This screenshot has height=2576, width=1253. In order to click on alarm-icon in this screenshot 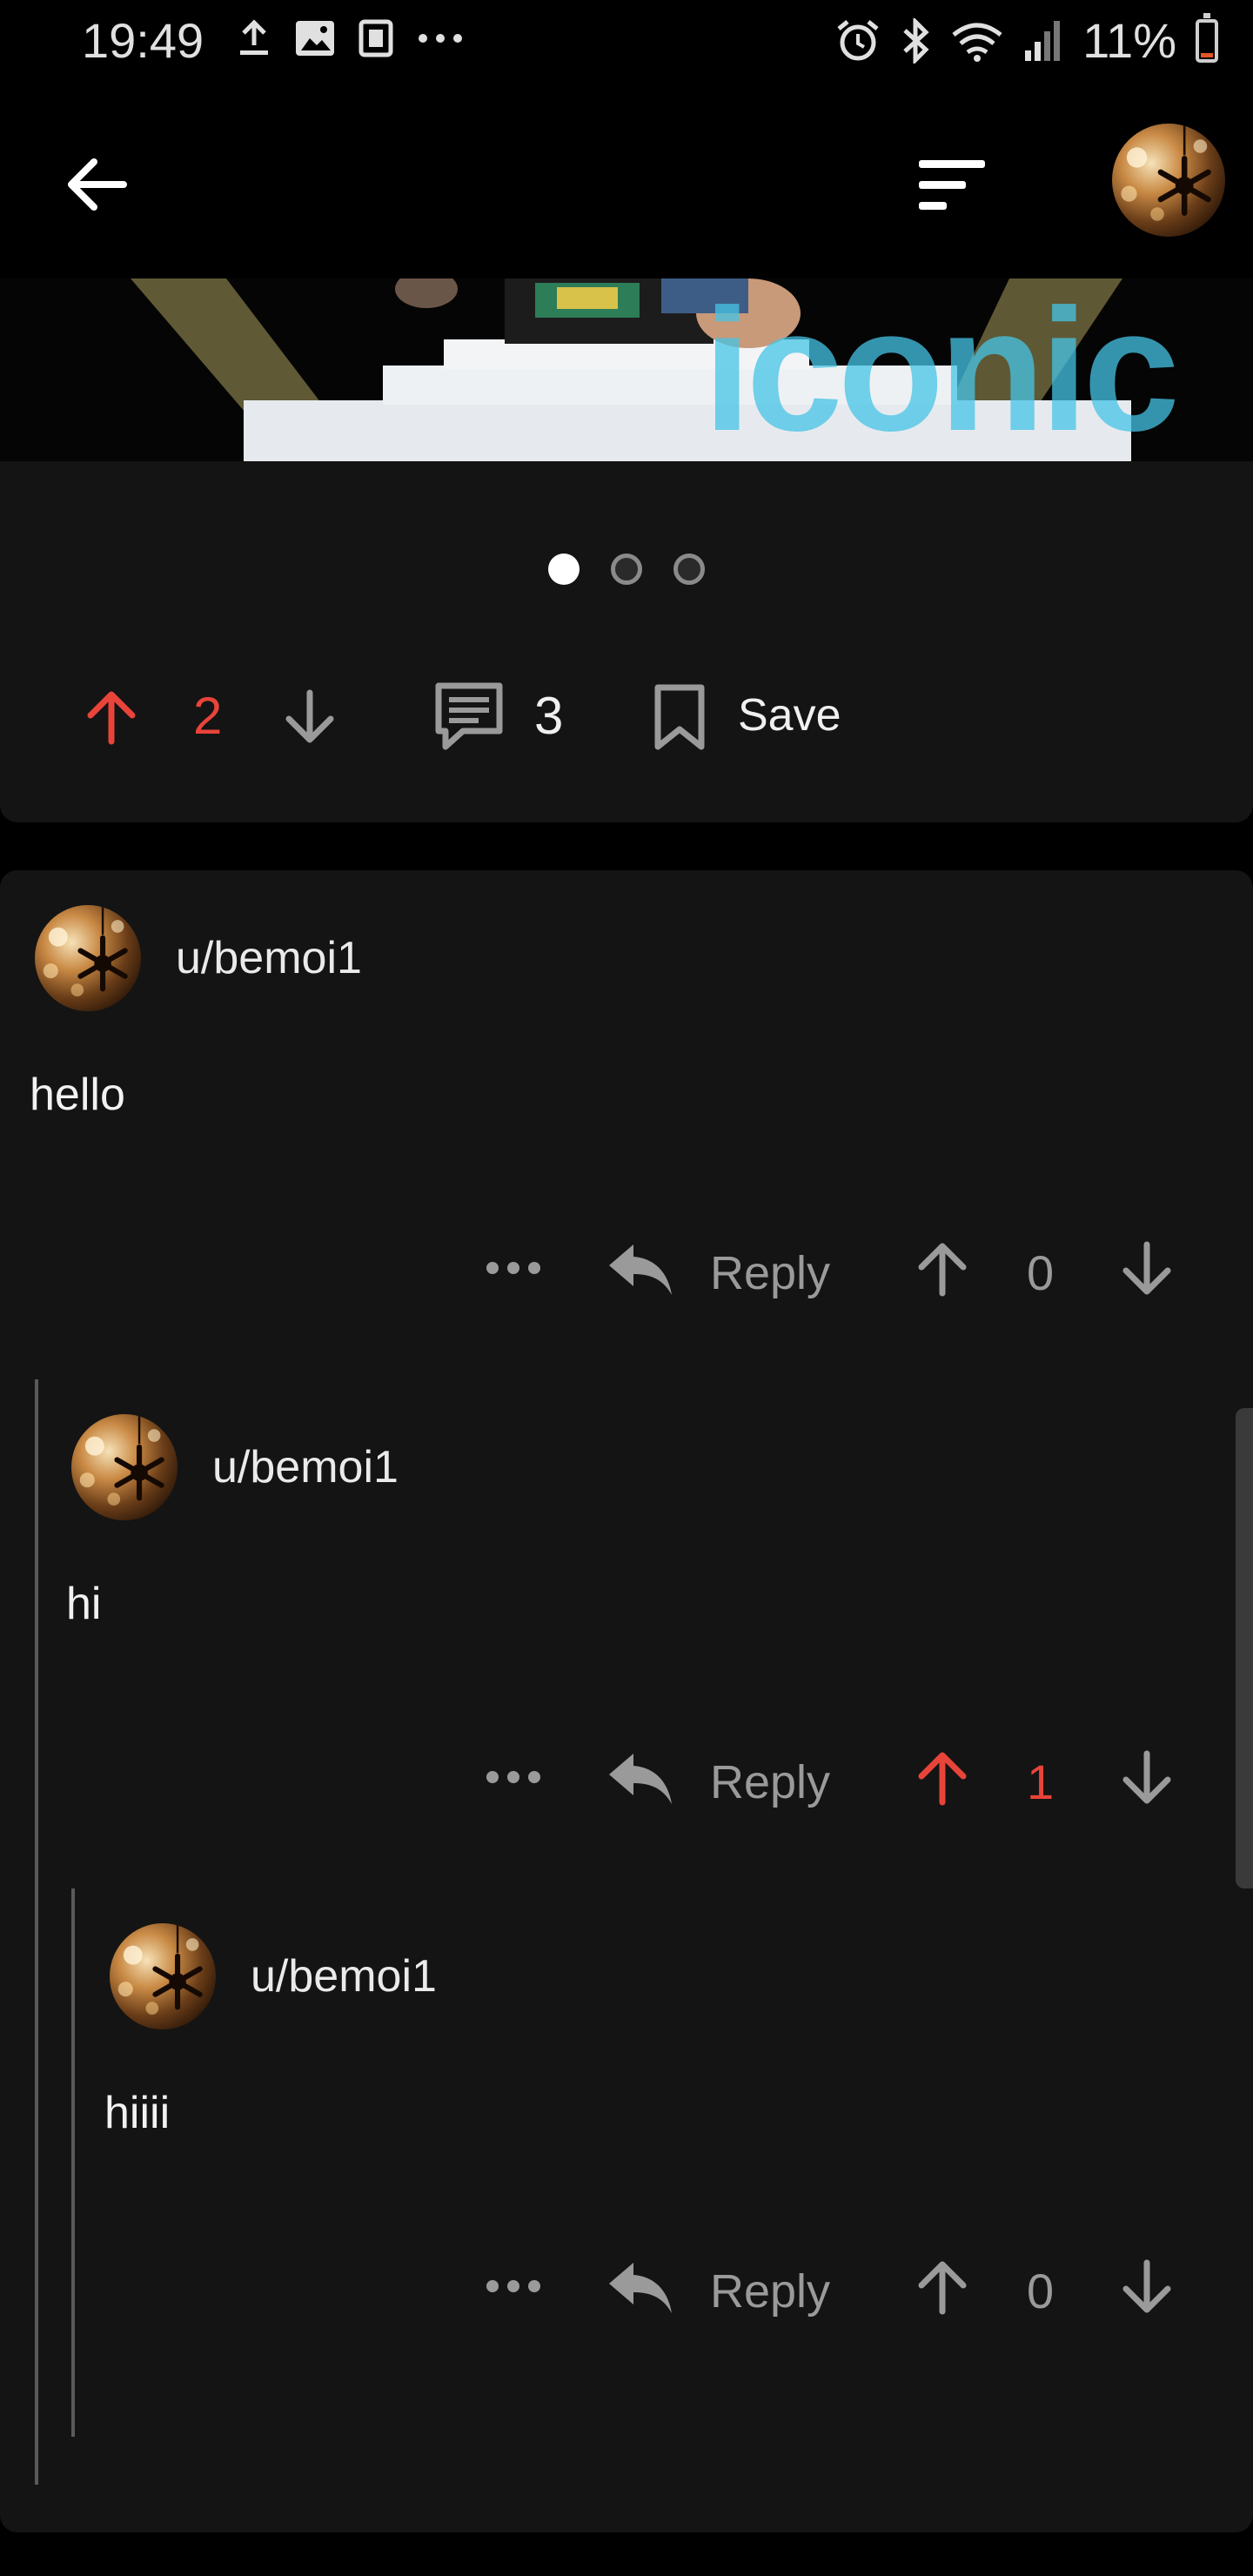, I will do `click(858, 40)`.